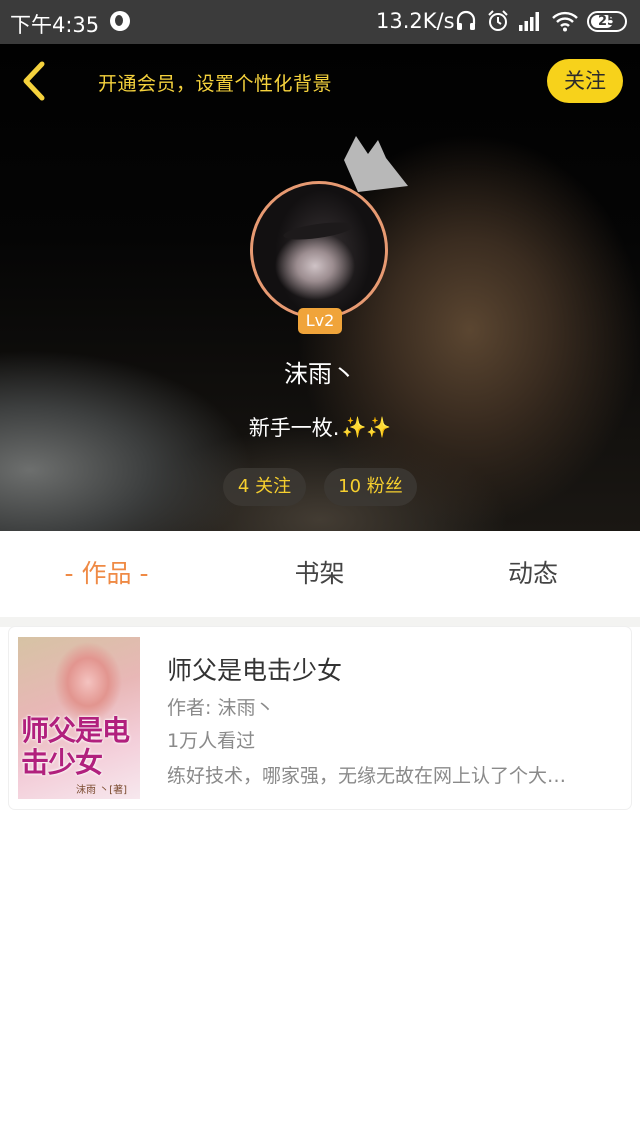  I want to click on chevron-left-icon, so click(34, 81).